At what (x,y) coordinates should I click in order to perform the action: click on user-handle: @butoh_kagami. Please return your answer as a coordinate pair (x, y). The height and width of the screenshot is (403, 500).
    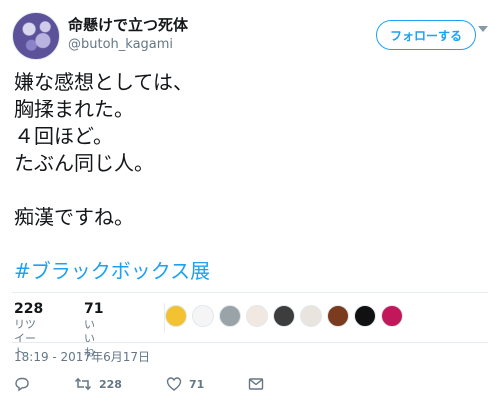
    Looking at the image, I should click on (128, 45).